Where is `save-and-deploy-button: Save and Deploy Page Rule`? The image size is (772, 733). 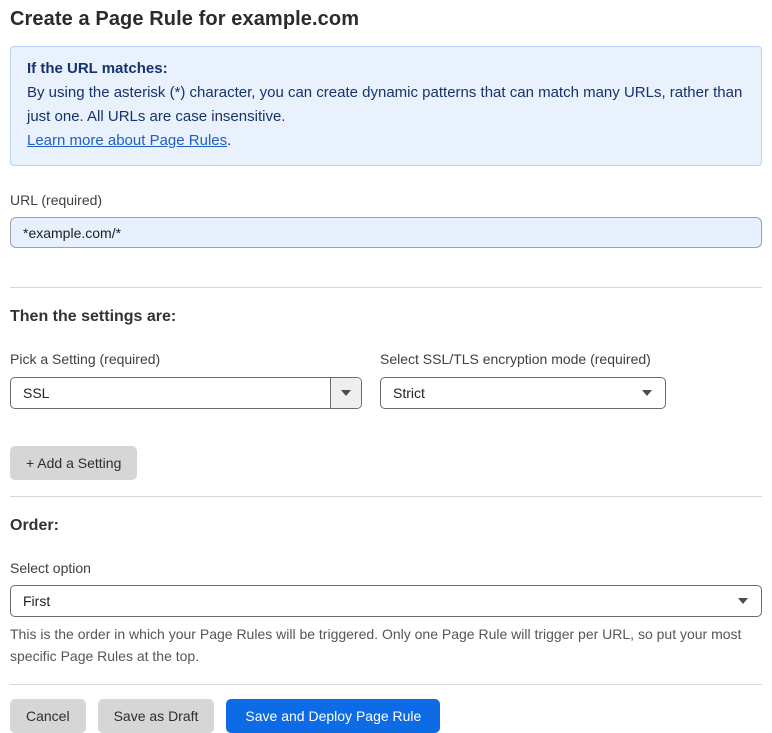
save-and-deploy-button: Save and Deploy Page Rule is located at coordinates (333, 716).